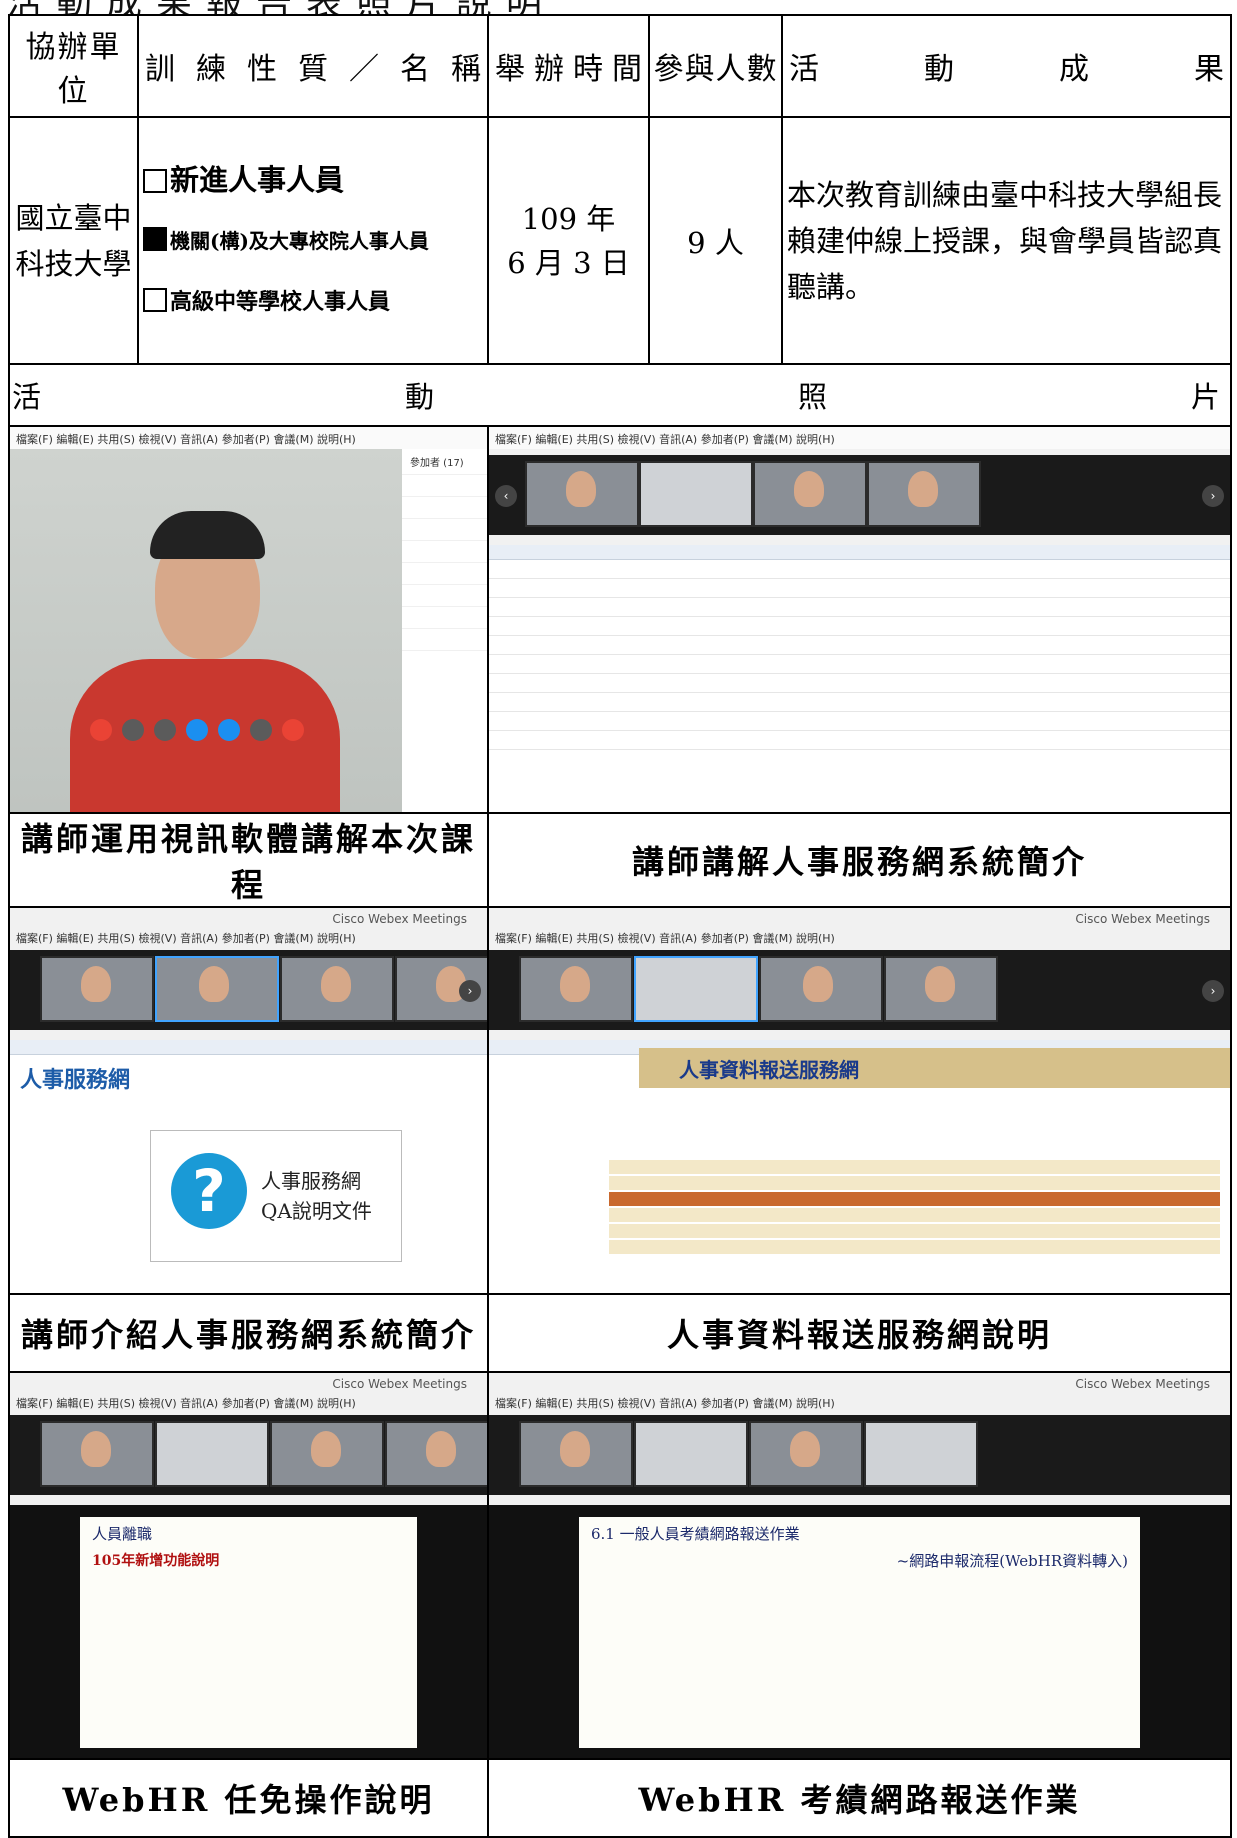 This screenshot has width=1237, height=1838. I want to click on slide-page: 6.1 一般人員考績網路報送作業 ~網路申報流程(WebHR資料轉入), so click(859, 1632).